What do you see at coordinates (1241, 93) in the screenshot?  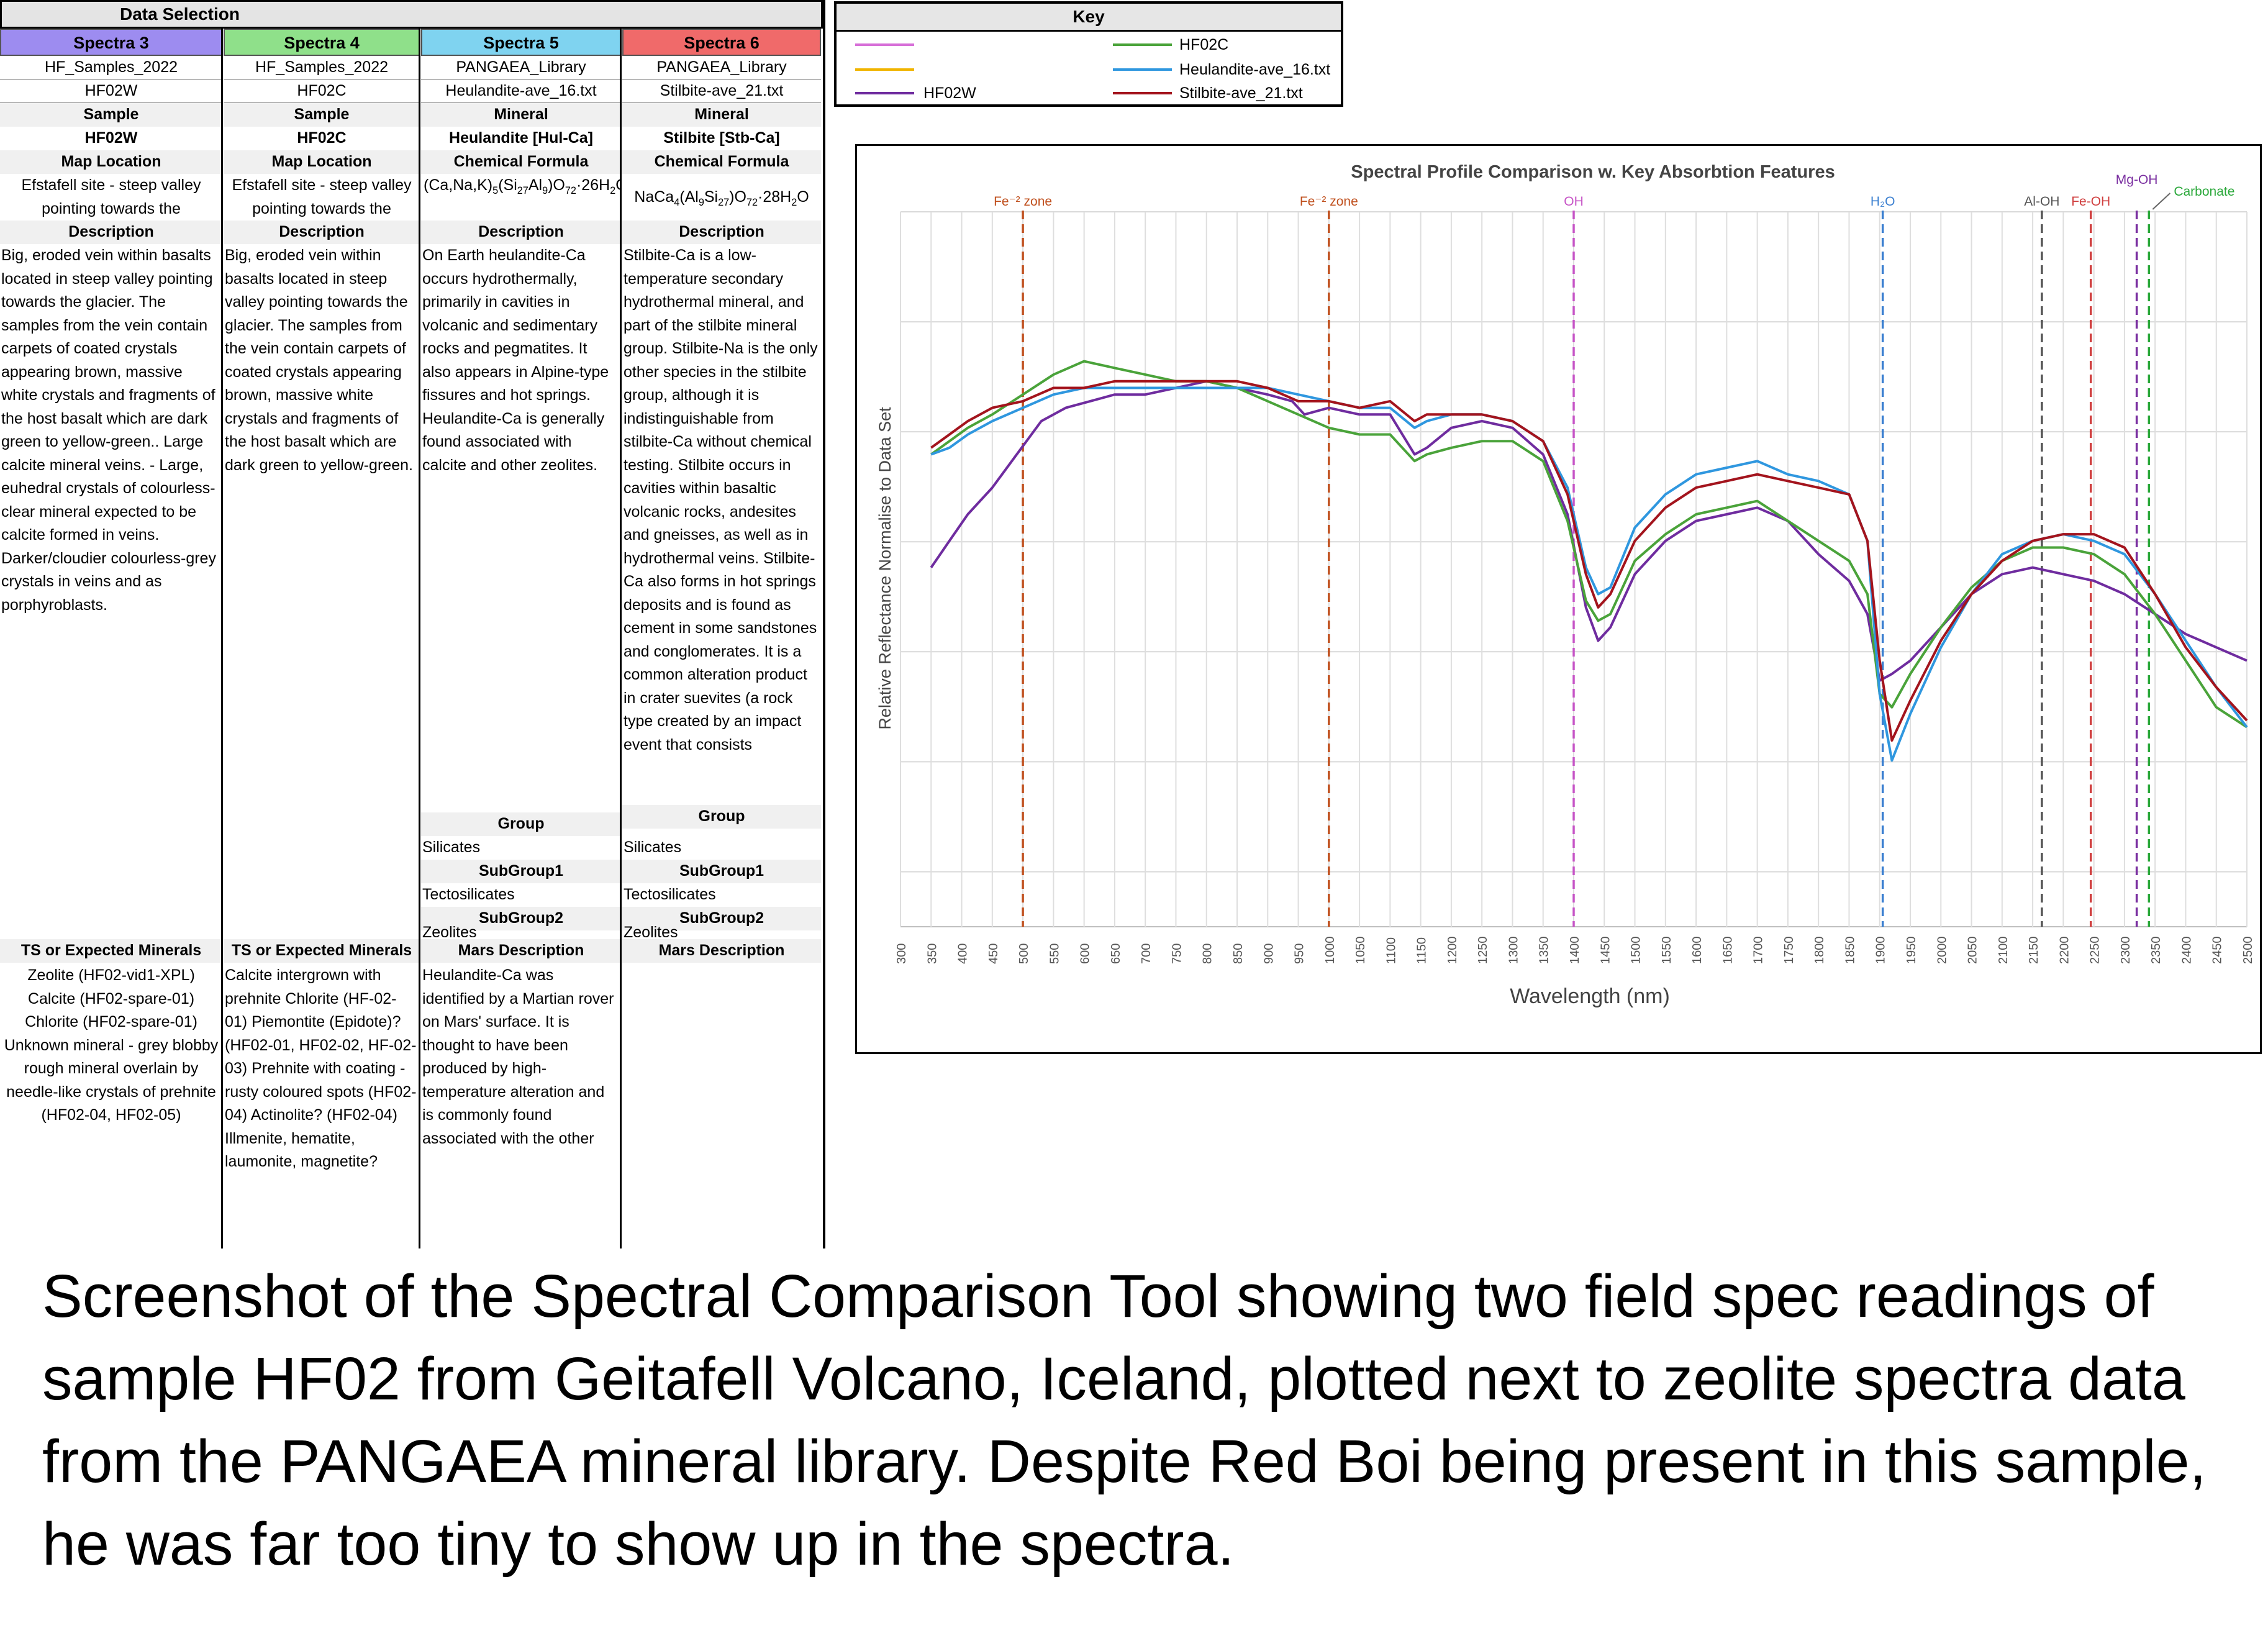 I see `key-label: Stilbite-ave_21.txt` at bounding box center [1241, 93].